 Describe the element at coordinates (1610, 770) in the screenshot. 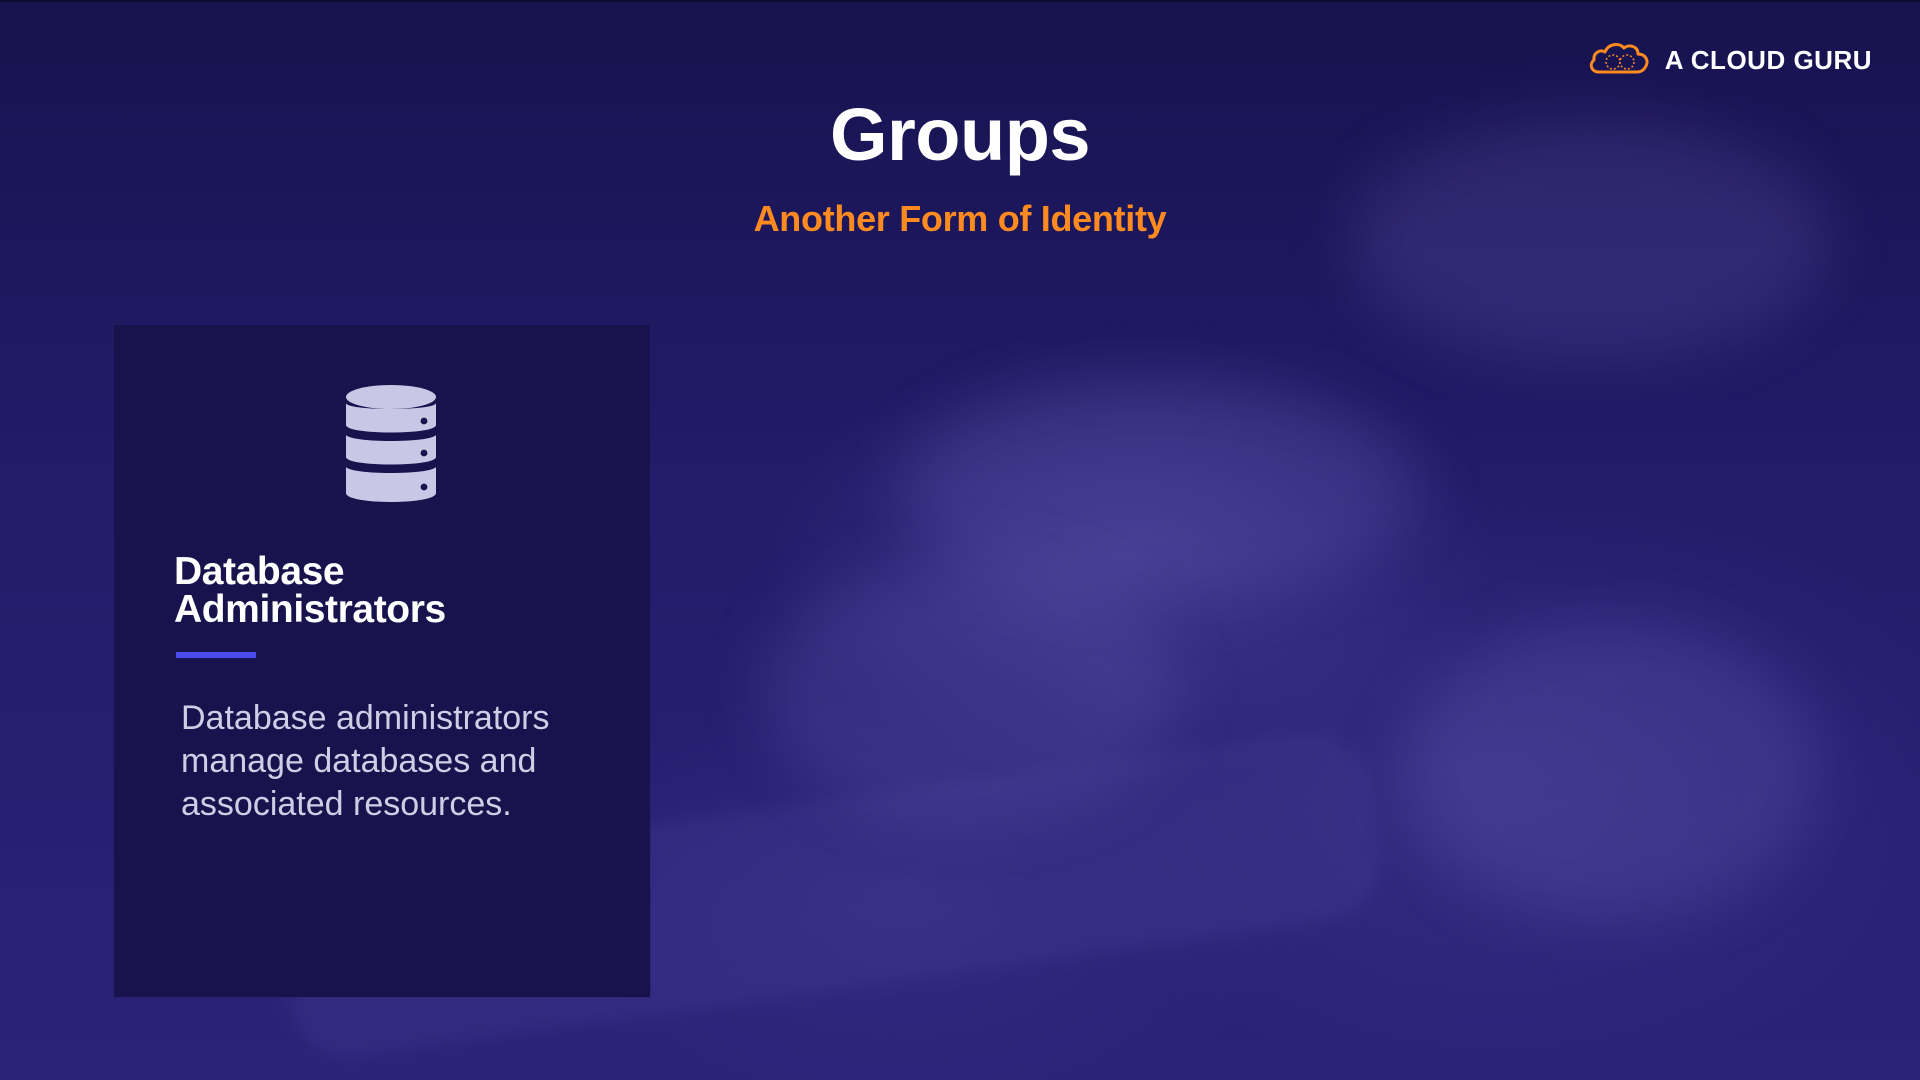

I see `background-arm-shape` at that location.